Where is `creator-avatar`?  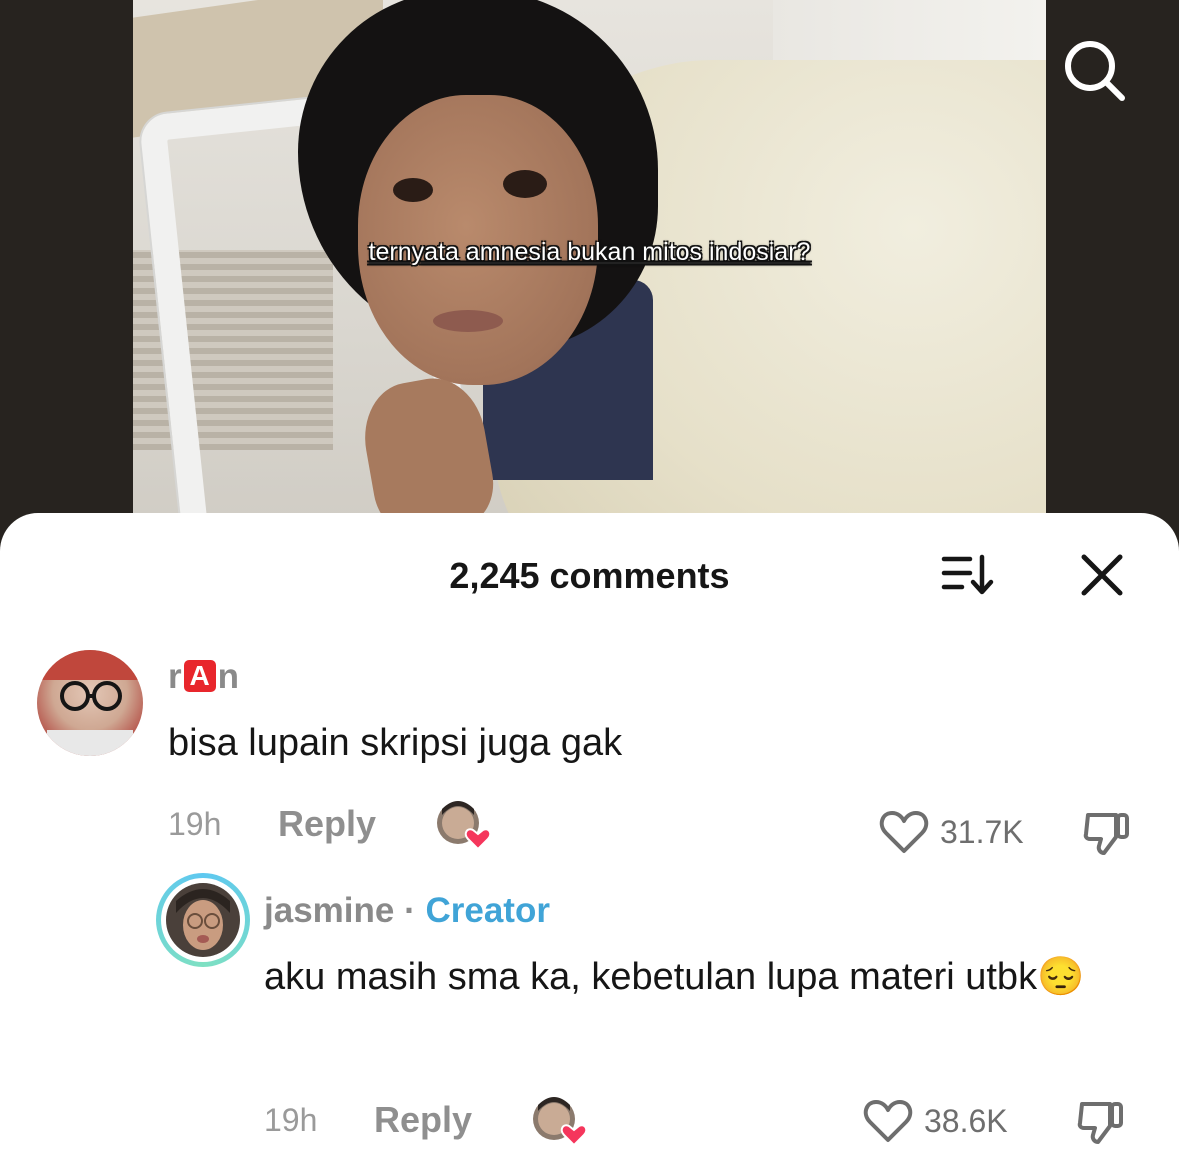 creator-avatar is located at coordinates (203, 920).